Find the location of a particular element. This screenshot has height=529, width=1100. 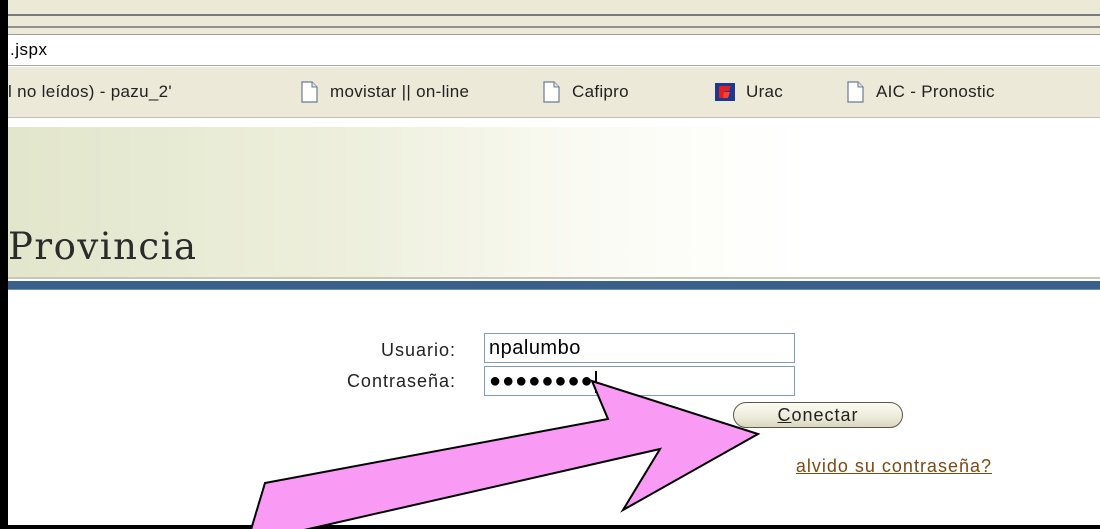

password-label: Contraseña: is located at coordinates (401, 381).